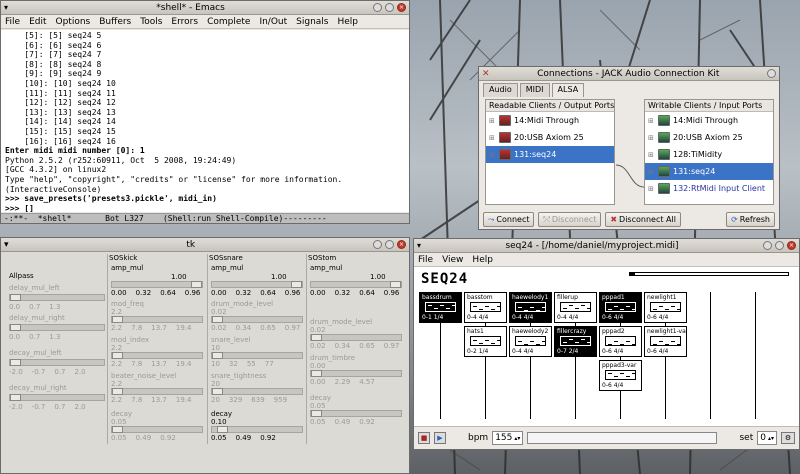  I want to click on song-scrollbar, so click(622, 438).